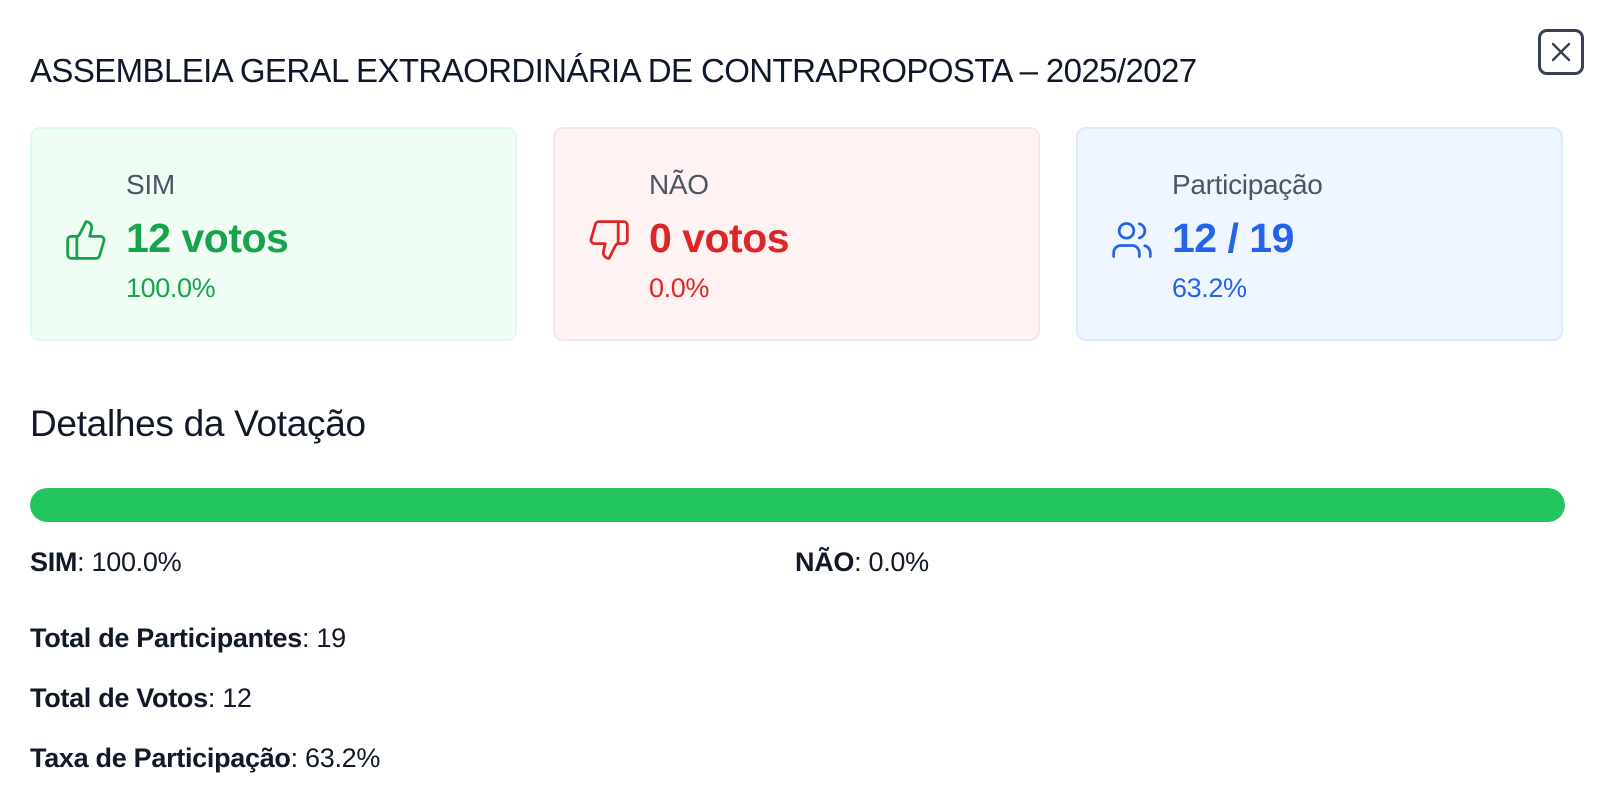 The image size is (1600, 800). What do you see at coordinates (119, 698) in the screenshot?
I see `stat-label: Total de Votos` at bounding box center [119, 698].